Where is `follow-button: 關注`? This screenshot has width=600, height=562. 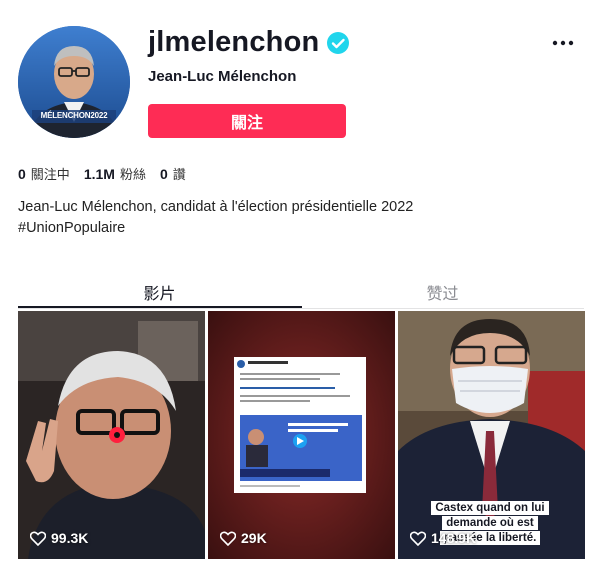
follow-button: 關注 is located at coordinates (247, 121).